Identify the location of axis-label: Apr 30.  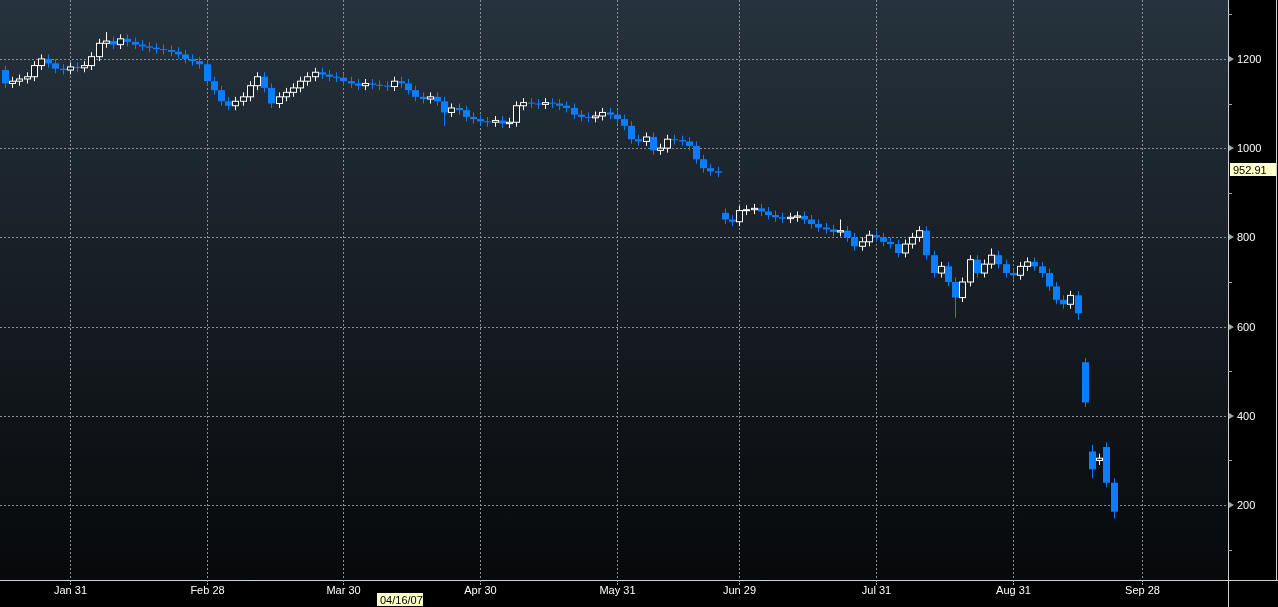
(480, 590).